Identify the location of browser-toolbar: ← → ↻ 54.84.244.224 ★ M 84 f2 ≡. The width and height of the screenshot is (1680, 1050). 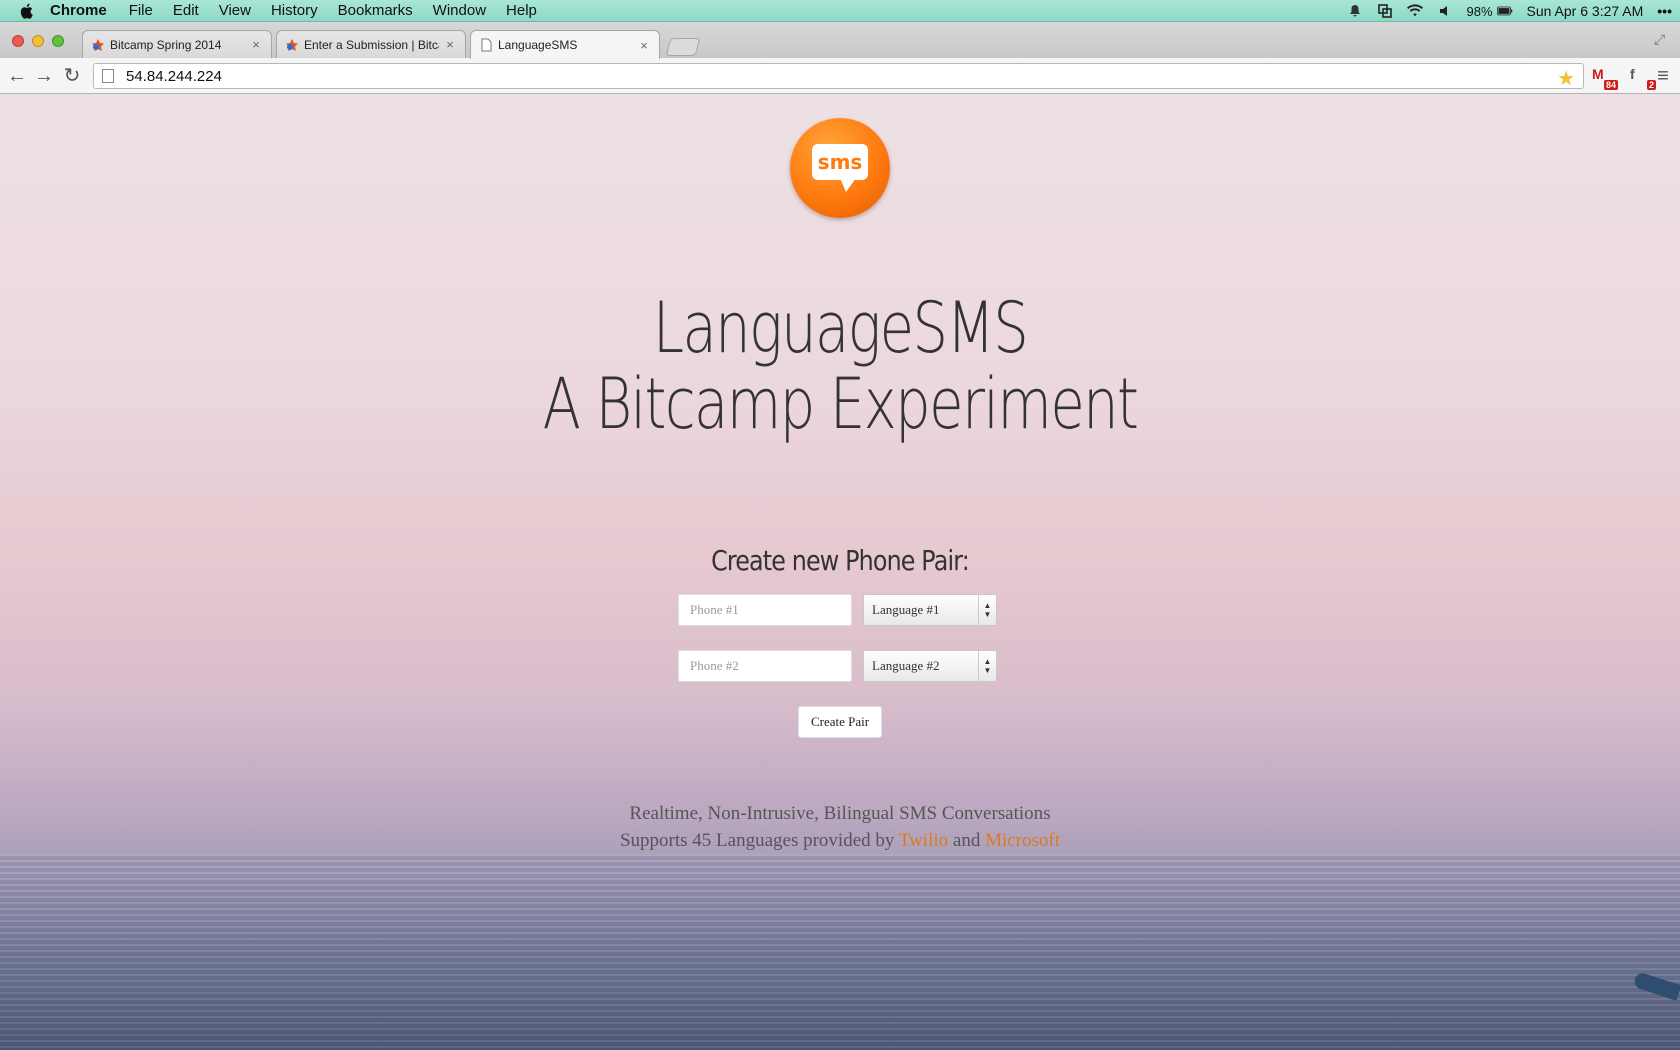
(840, 76).